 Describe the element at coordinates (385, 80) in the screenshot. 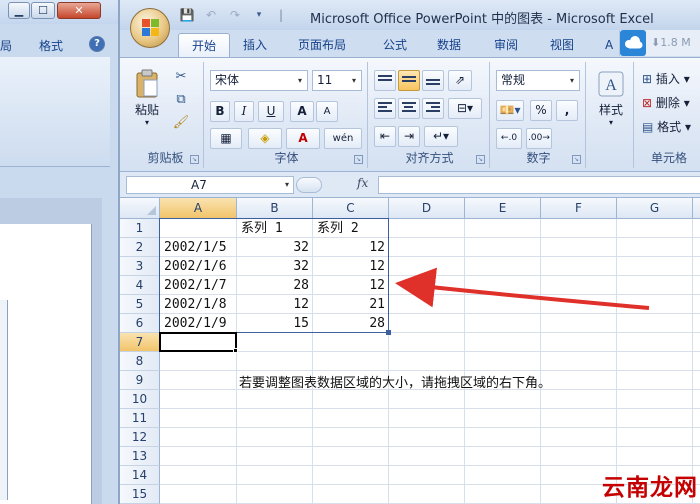

I see `align-top-button` at that location.